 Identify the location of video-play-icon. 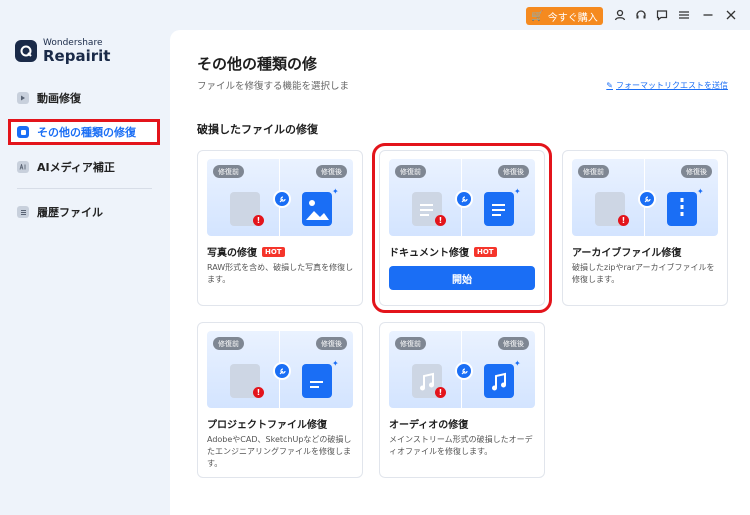
(23, 98).